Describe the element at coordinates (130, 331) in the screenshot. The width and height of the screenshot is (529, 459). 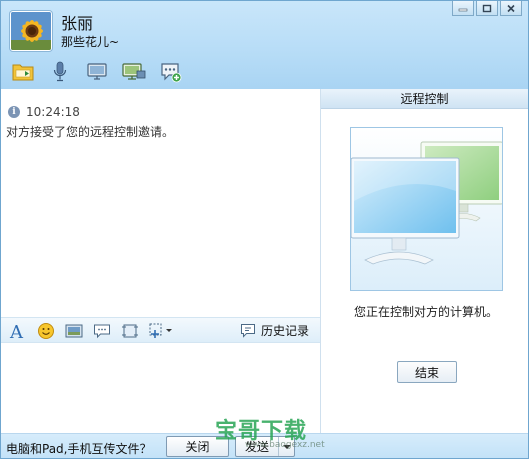
I see `screenshot-icon` at that location.